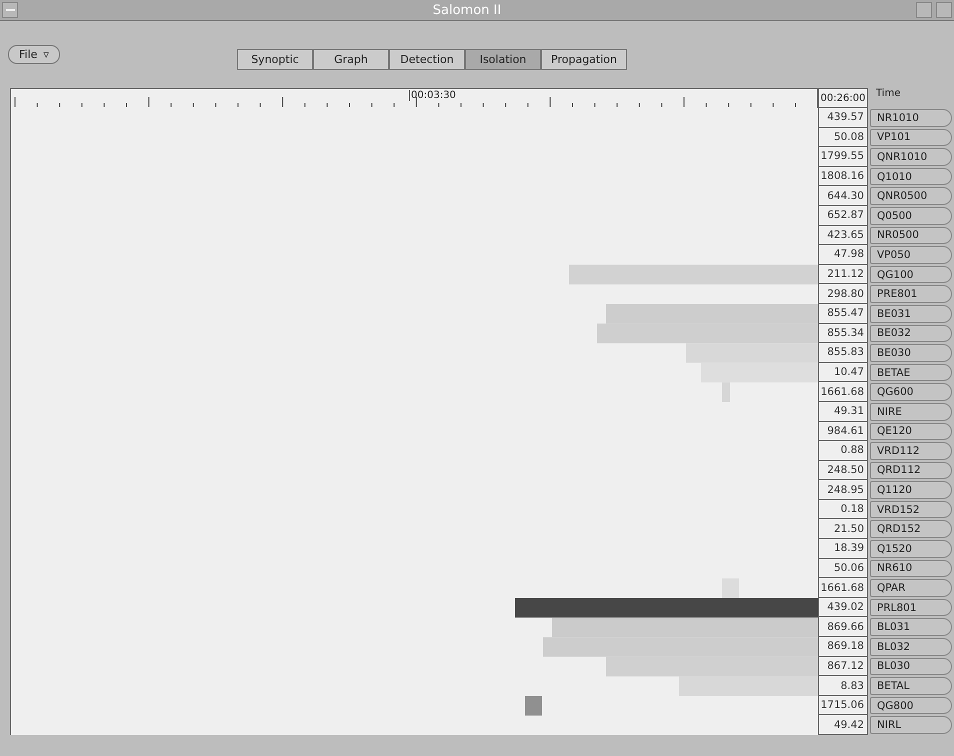 The width and height of the screenshot is (954, 756). Describe the element at coordinates (427, 59) in the screenshot. I see `view-tab: Detection` at that location.